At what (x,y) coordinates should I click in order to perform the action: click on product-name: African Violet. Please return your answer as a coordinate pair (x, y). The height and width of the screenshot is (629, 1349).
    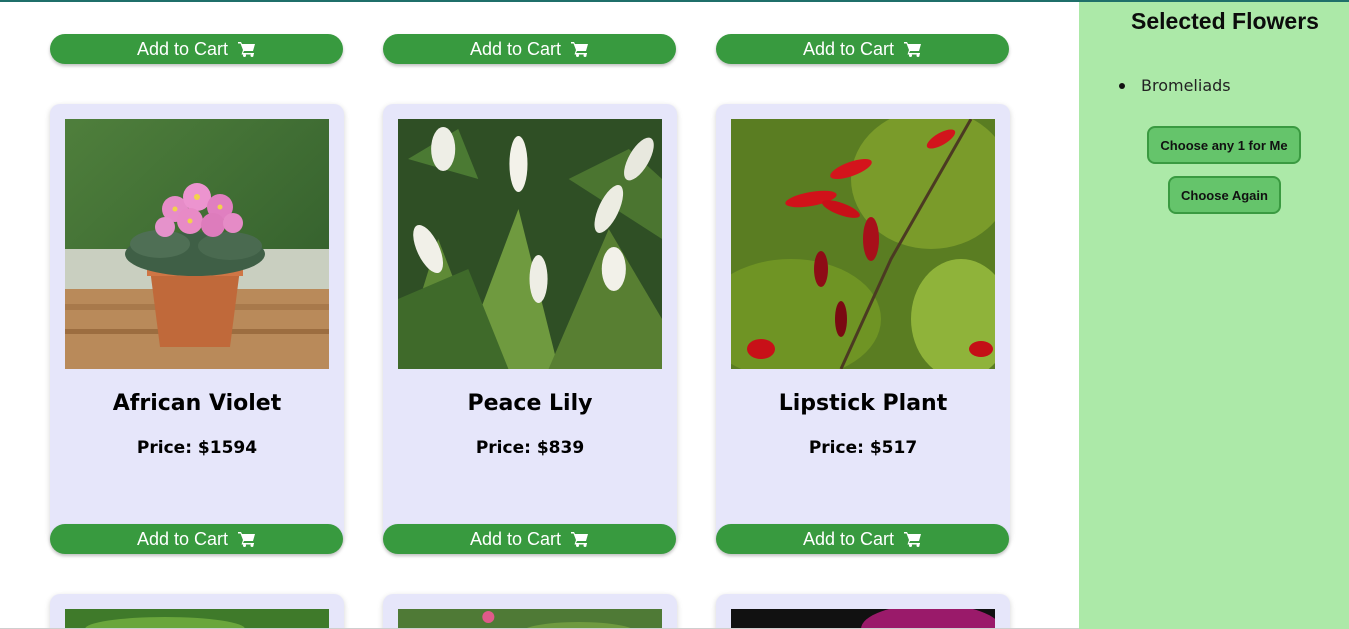
    Looking at the image, I should click on (197, 403).